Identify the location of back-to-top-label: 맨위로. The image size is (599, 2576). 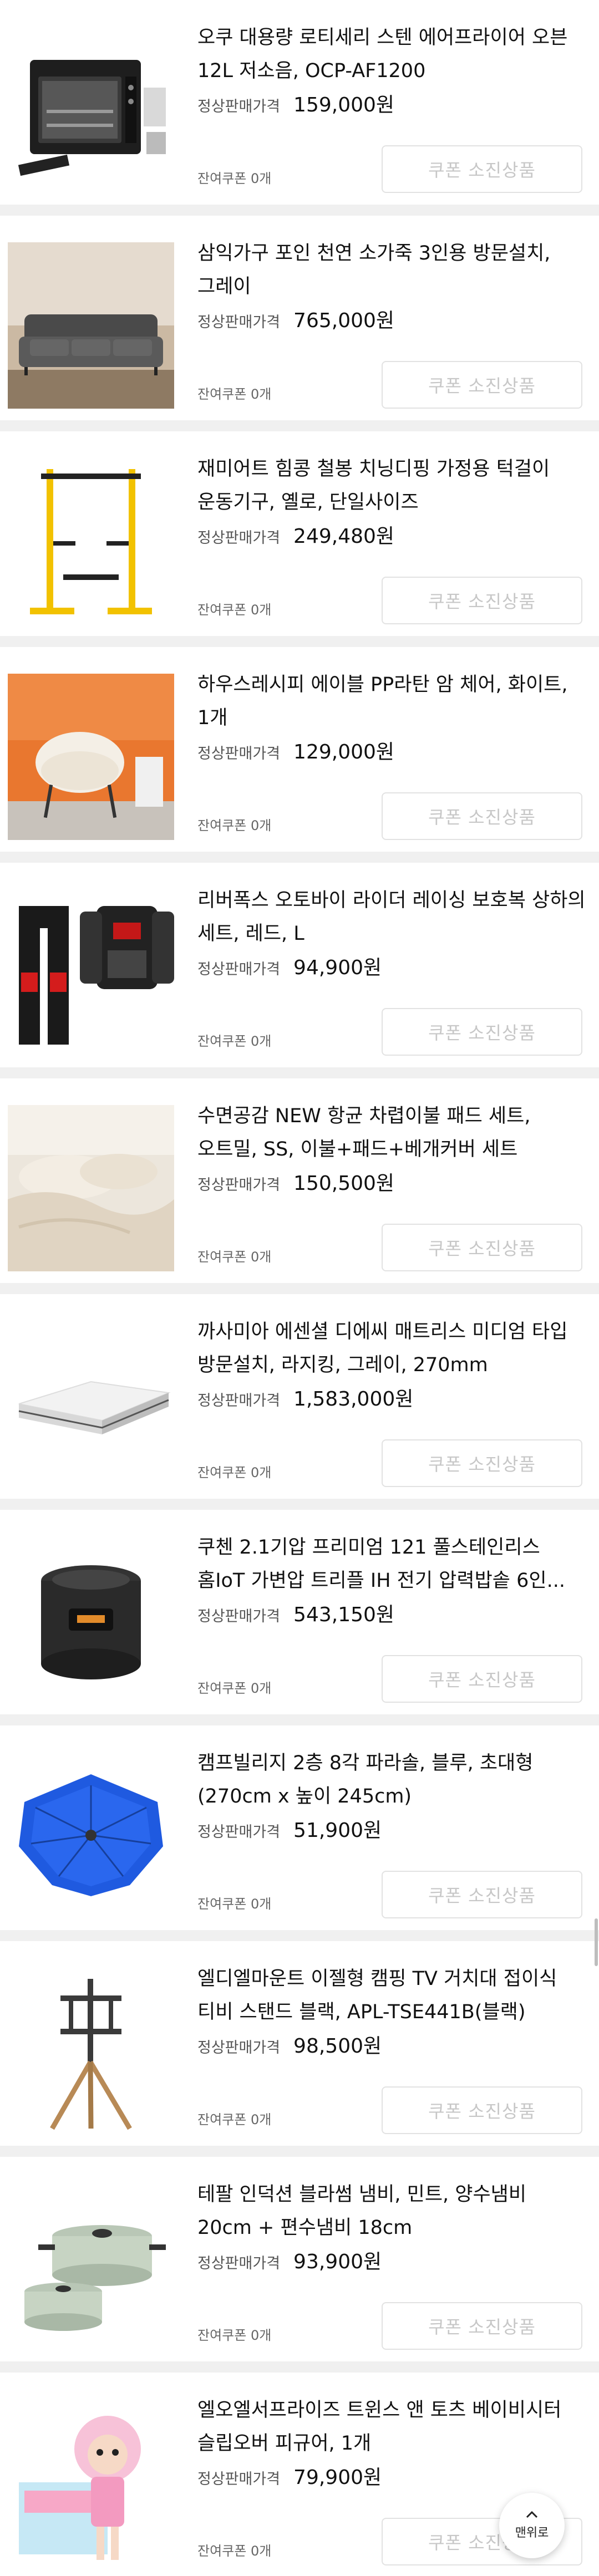
(532, 2533).